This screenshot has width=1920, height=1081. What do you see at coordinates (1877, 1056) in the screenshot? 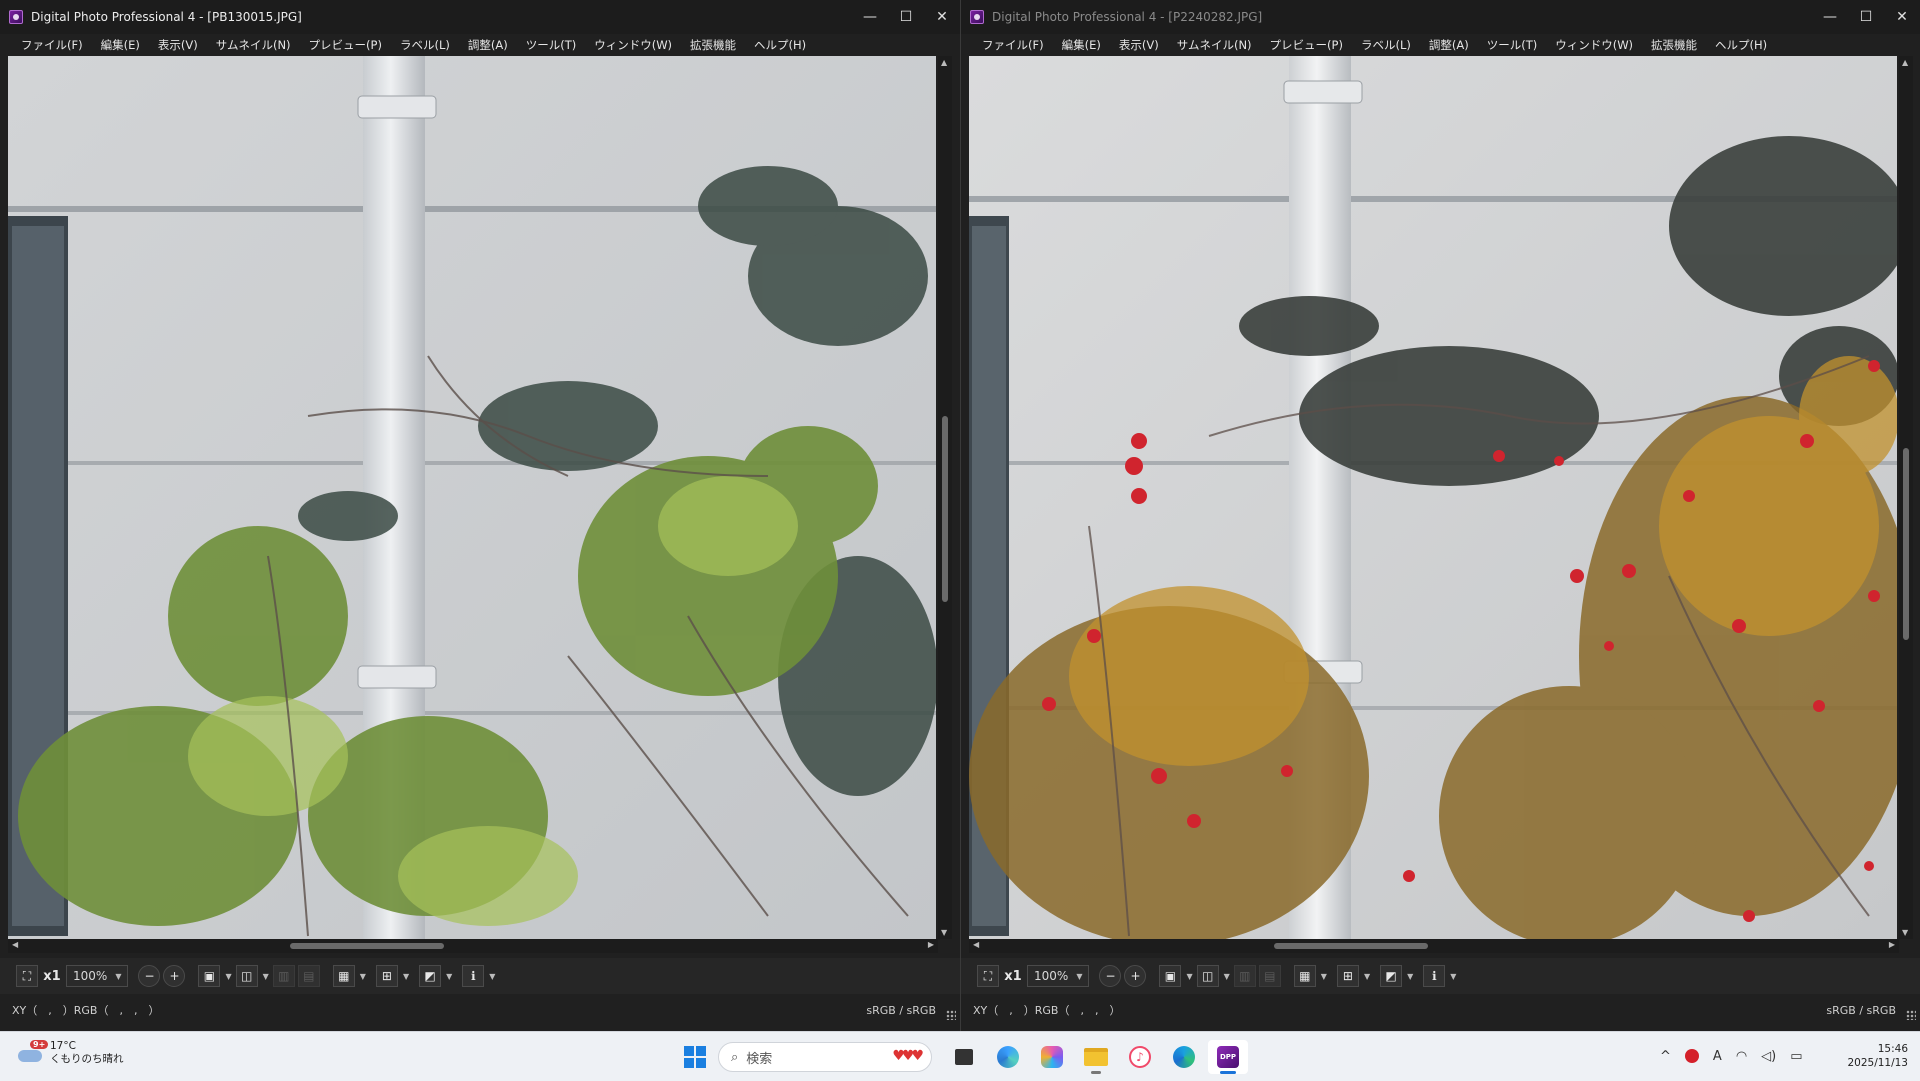
I see `system-clock: 15:46 2025/11/13` at bounding box center [1877, 1056].